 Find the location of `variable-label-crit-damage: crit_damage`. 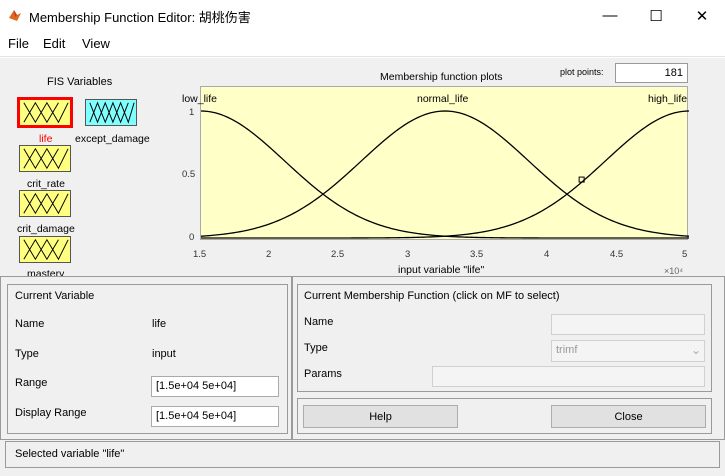

variable-label-crit-damage: crit_damage is located at coordinates (46, 229).